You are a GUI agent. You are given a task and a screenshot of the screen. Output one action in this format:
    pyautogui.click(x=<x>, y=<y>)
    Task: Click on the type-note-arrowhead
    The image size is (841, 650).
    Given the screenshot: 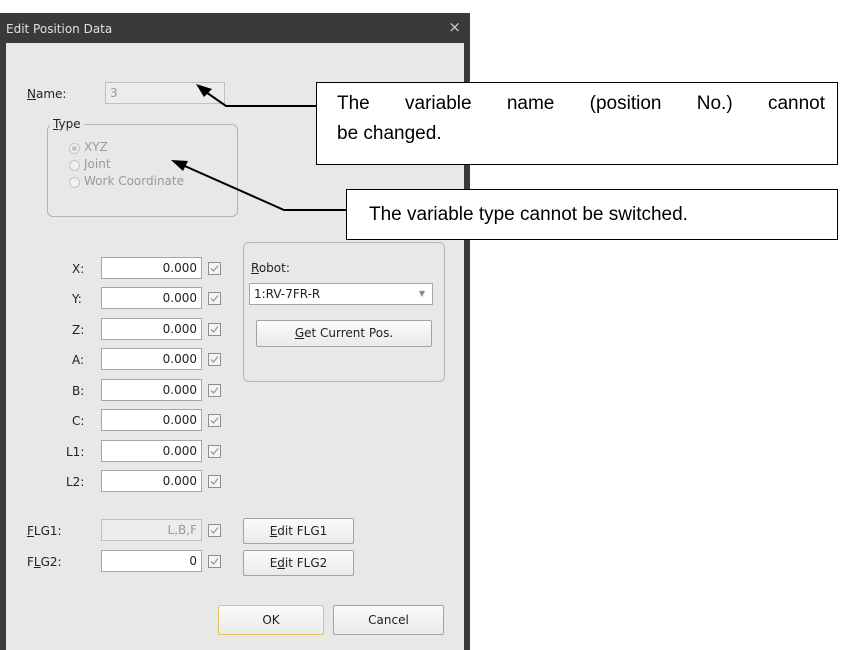 What is the action you would take?
    pyautogui.click(x=179, y=165)
    